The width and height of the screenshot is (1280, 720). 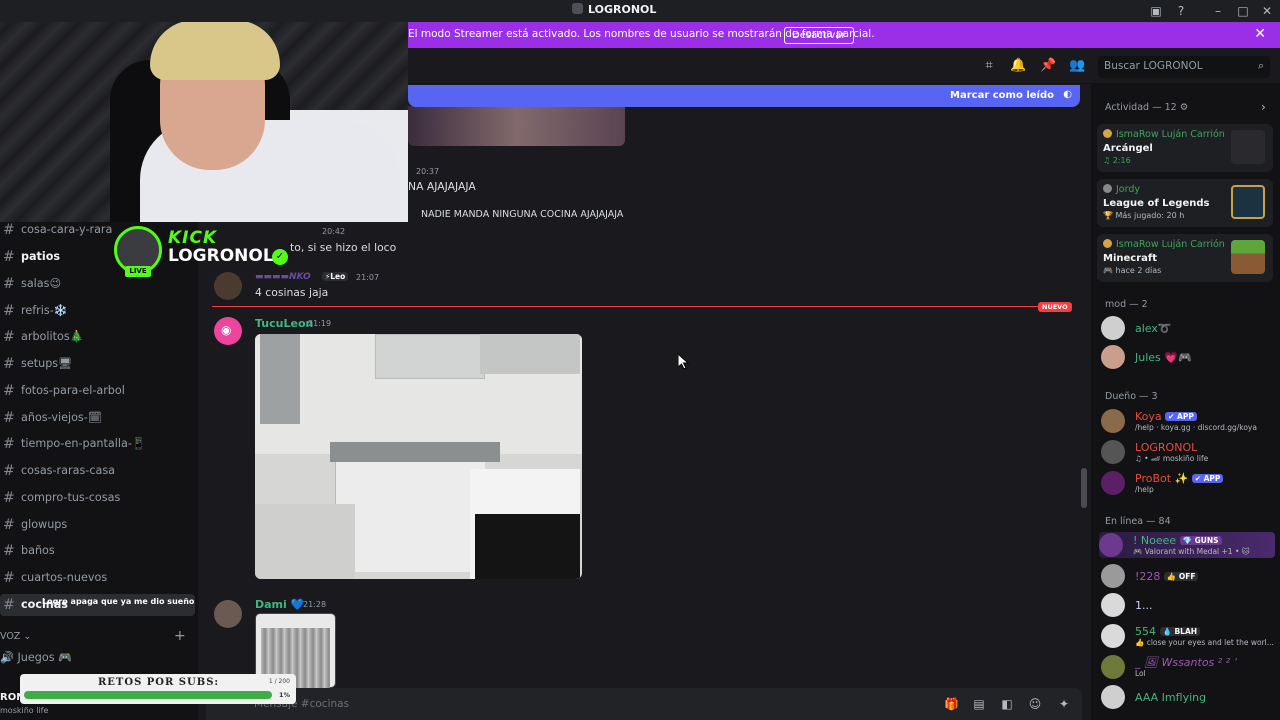 What do you see at coordinates (1189, 357) in the screenshot?
I see `member-item: Jules 💗🎮` at bounding box center [1189, 357].